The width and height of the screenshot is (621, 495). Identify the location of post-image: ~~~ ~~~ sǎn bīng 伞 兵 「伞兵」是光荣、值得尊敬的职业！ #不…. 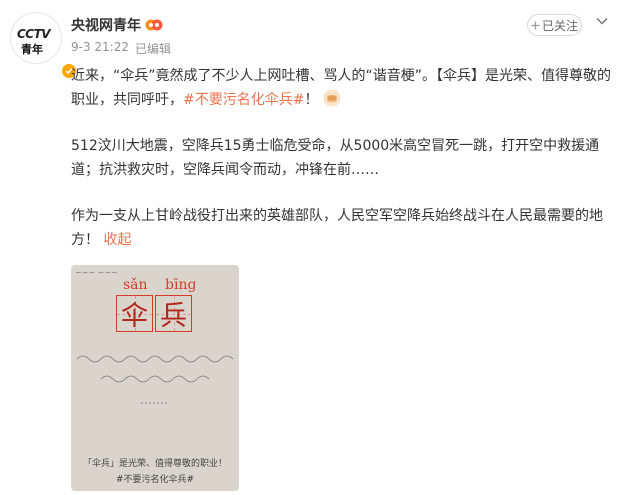
(155, 378).